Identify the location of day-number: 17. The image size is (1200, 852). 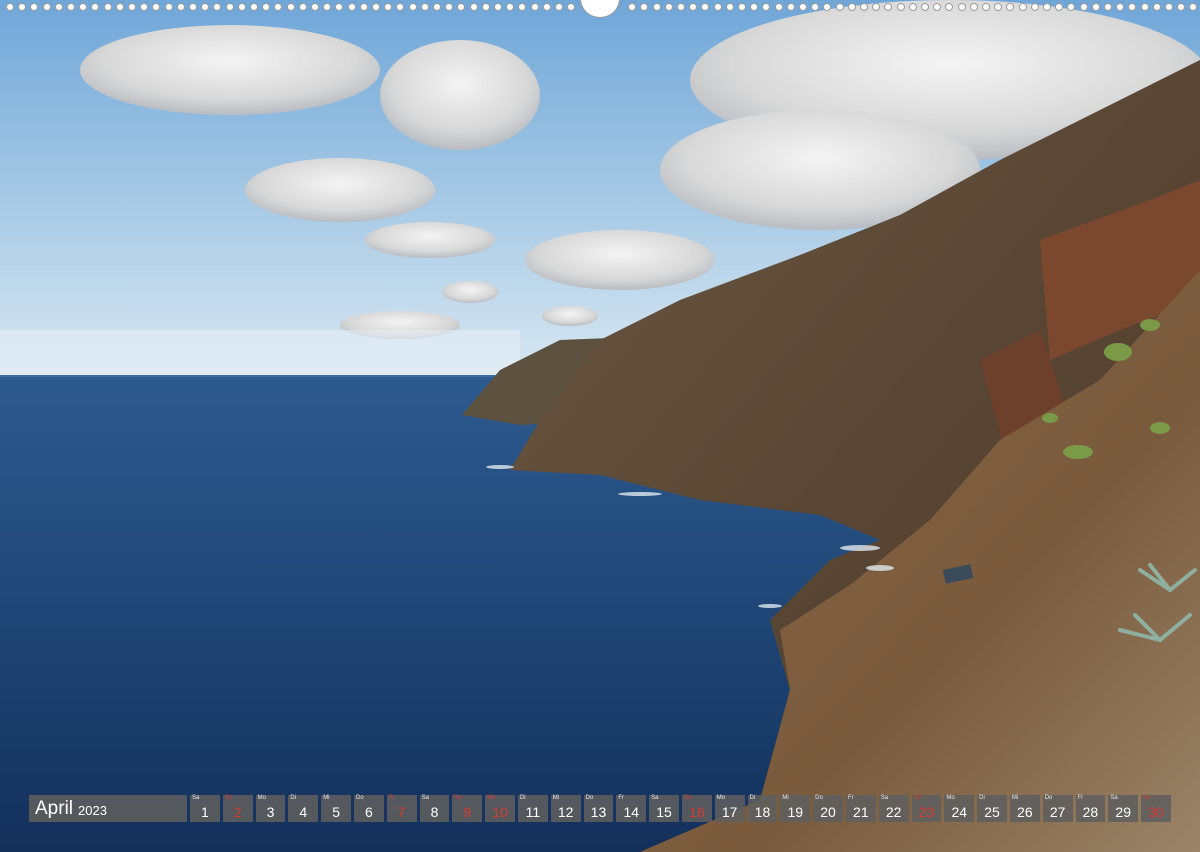
(729, 812).